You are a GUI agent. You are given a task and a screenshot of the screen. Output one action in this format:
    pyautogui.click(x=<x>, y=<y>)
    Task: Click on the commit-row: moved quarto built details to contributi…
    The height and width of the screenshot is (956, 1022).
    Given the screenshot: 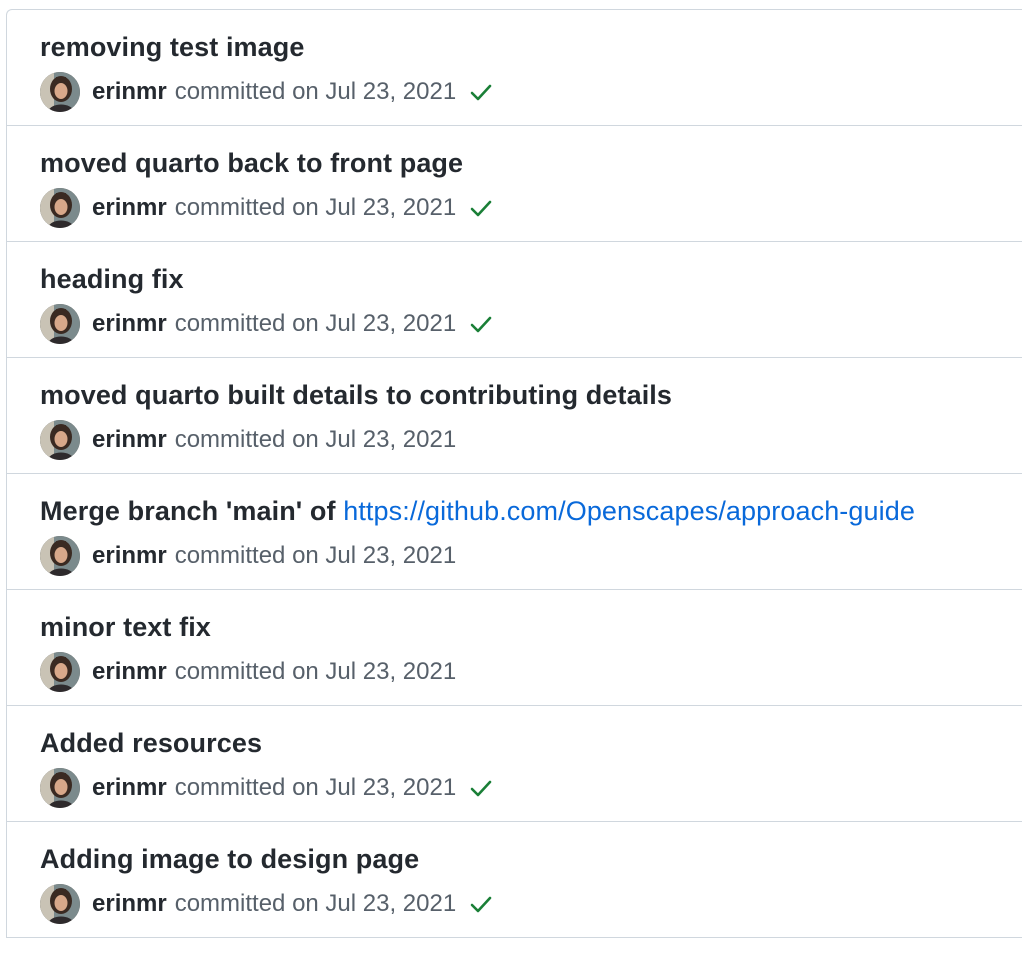 What is the action you would take?
    pyautogui.click(x=514, y=416)
    